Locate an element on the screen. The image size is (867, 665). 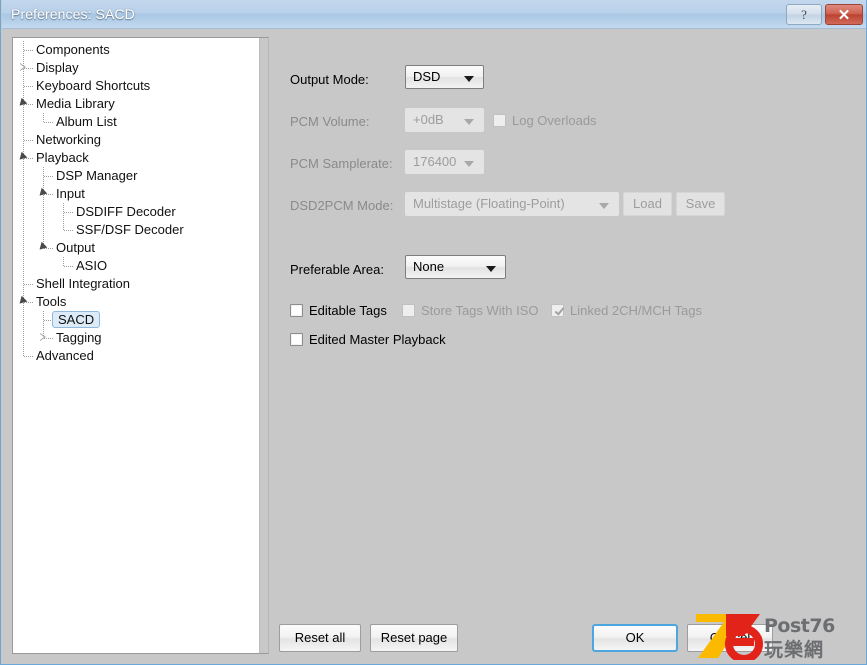
dsd2pcm-mode-label: DSD2PCM Mode: is located at coordinates (342, 205).